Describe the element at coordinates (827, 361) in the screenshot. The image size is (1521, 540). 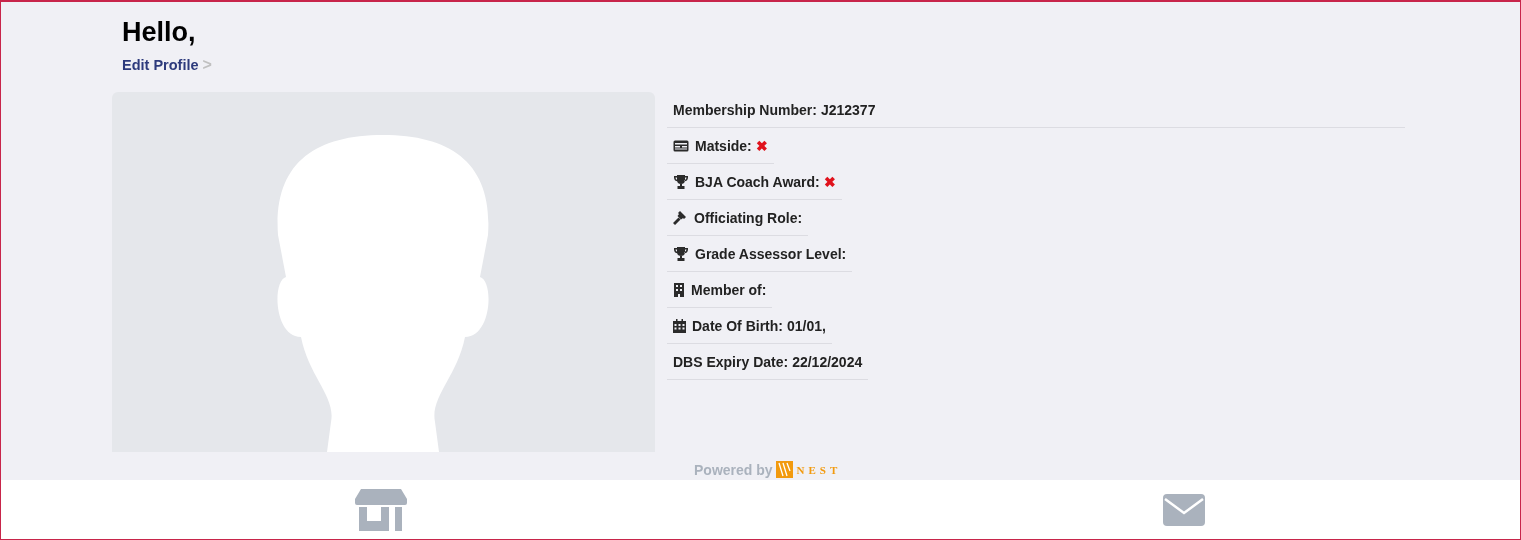
I see `detail-value: 22/12/2024` at that location.